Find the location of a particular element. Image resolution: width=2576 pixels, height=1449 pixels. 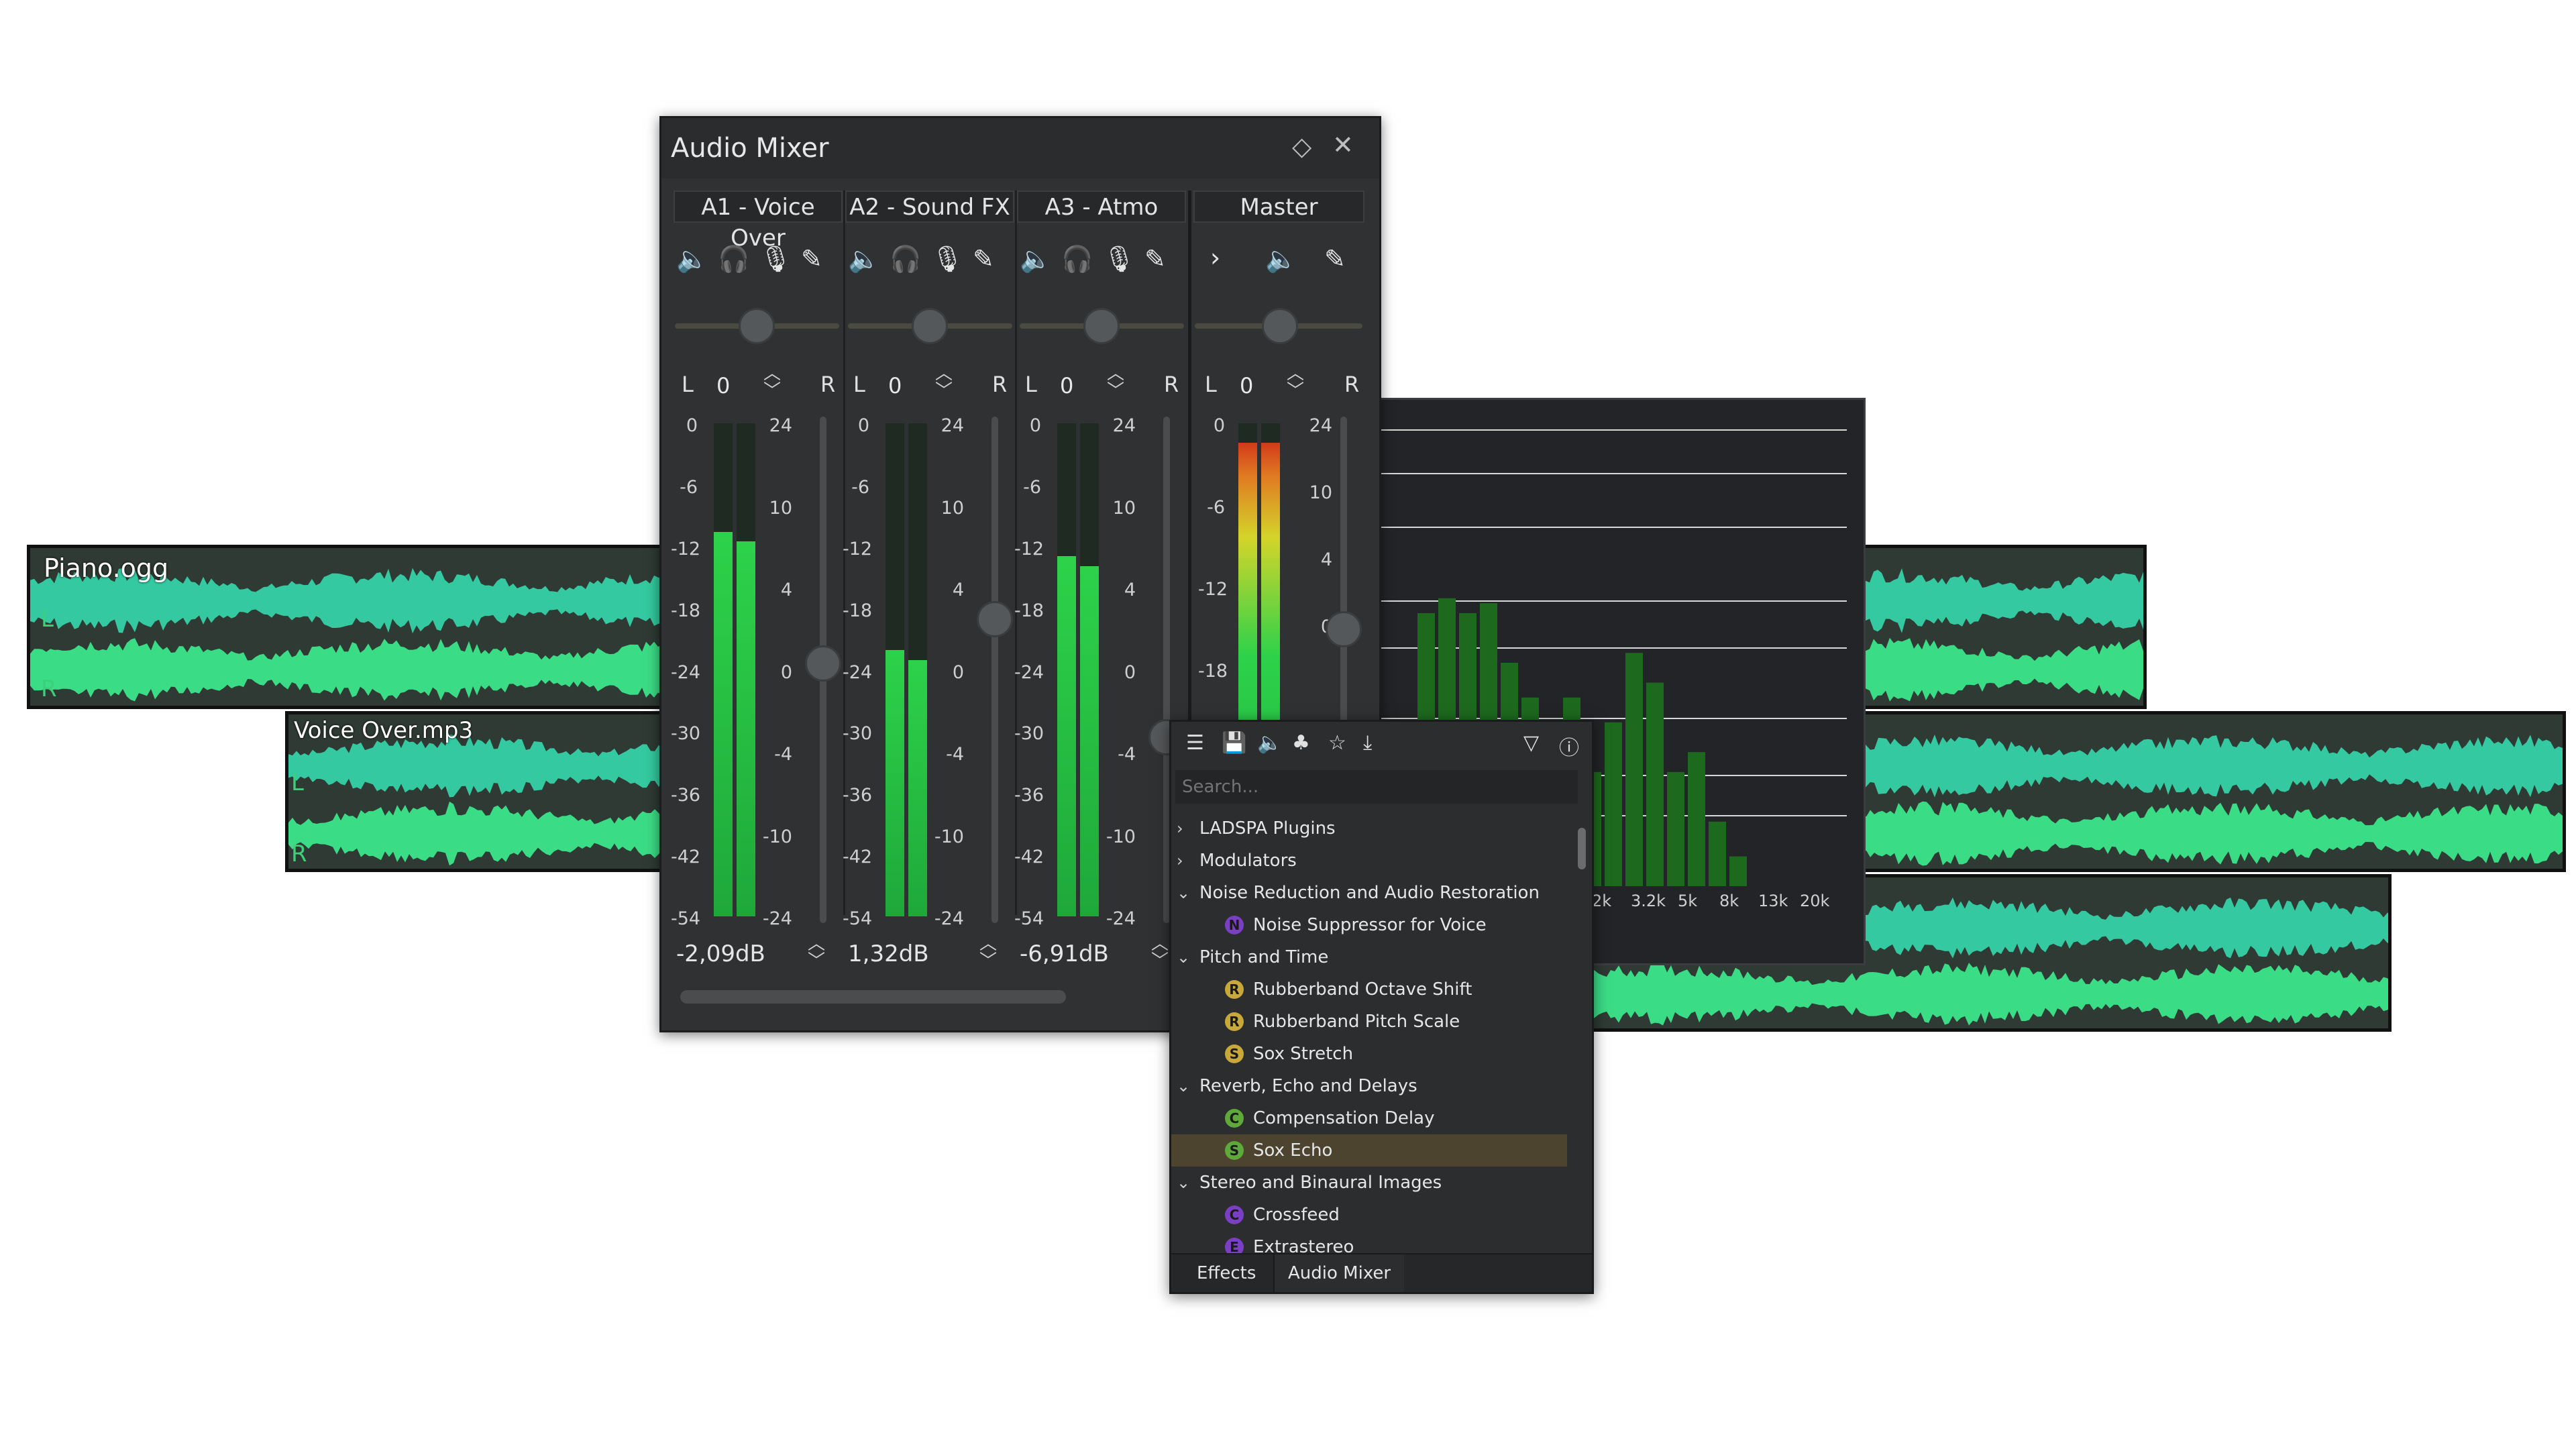

audio-icon: 🔈 is located at coordinates (1269, 743).